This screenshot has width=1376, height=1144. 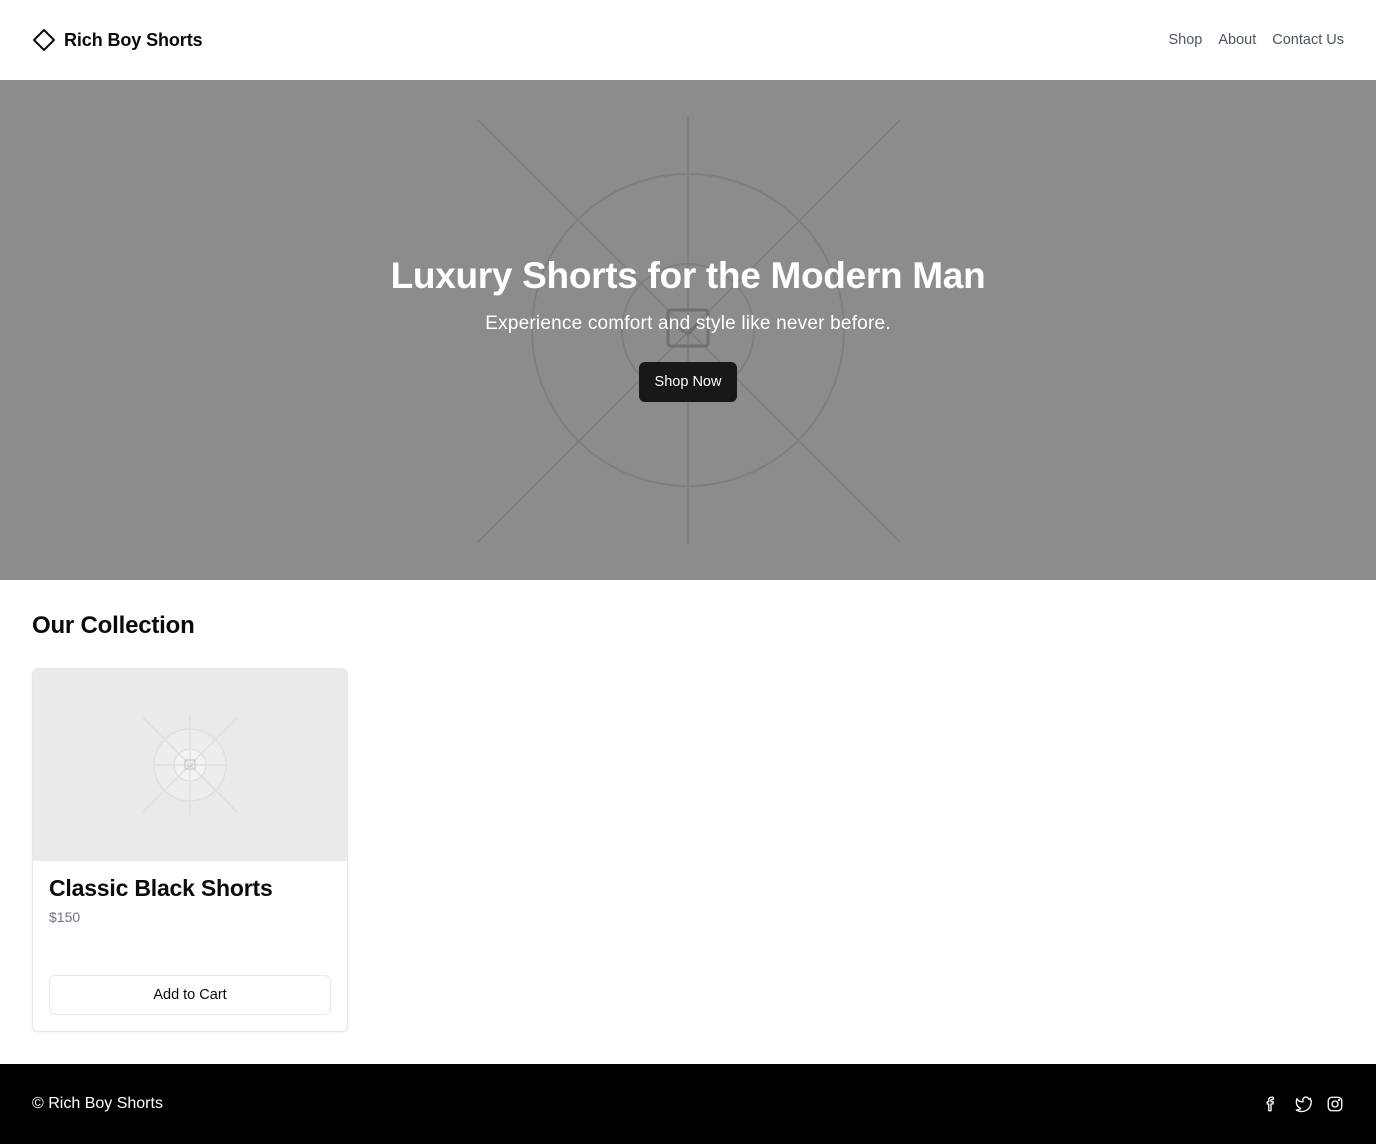 I want to click on copyright-text: © Rich Boy Shorts, so click(x=97, y=1103).